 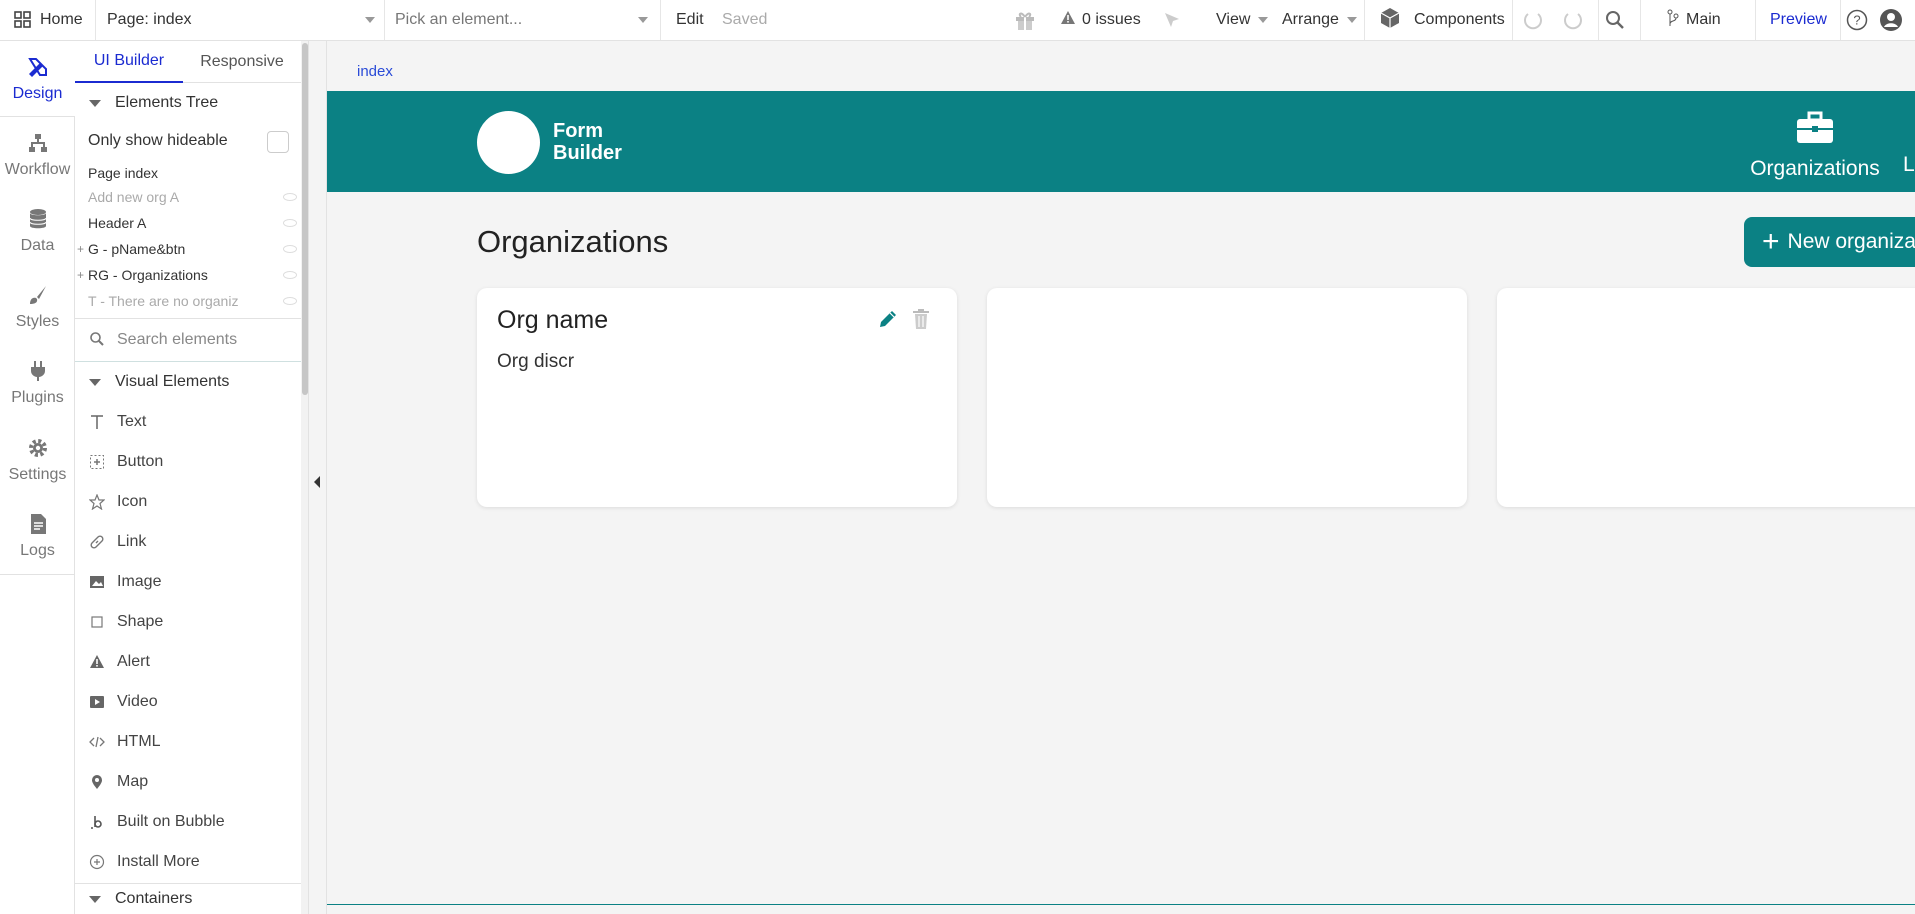 I want to click on edit-label: Edit, so click(x=690, y=19).